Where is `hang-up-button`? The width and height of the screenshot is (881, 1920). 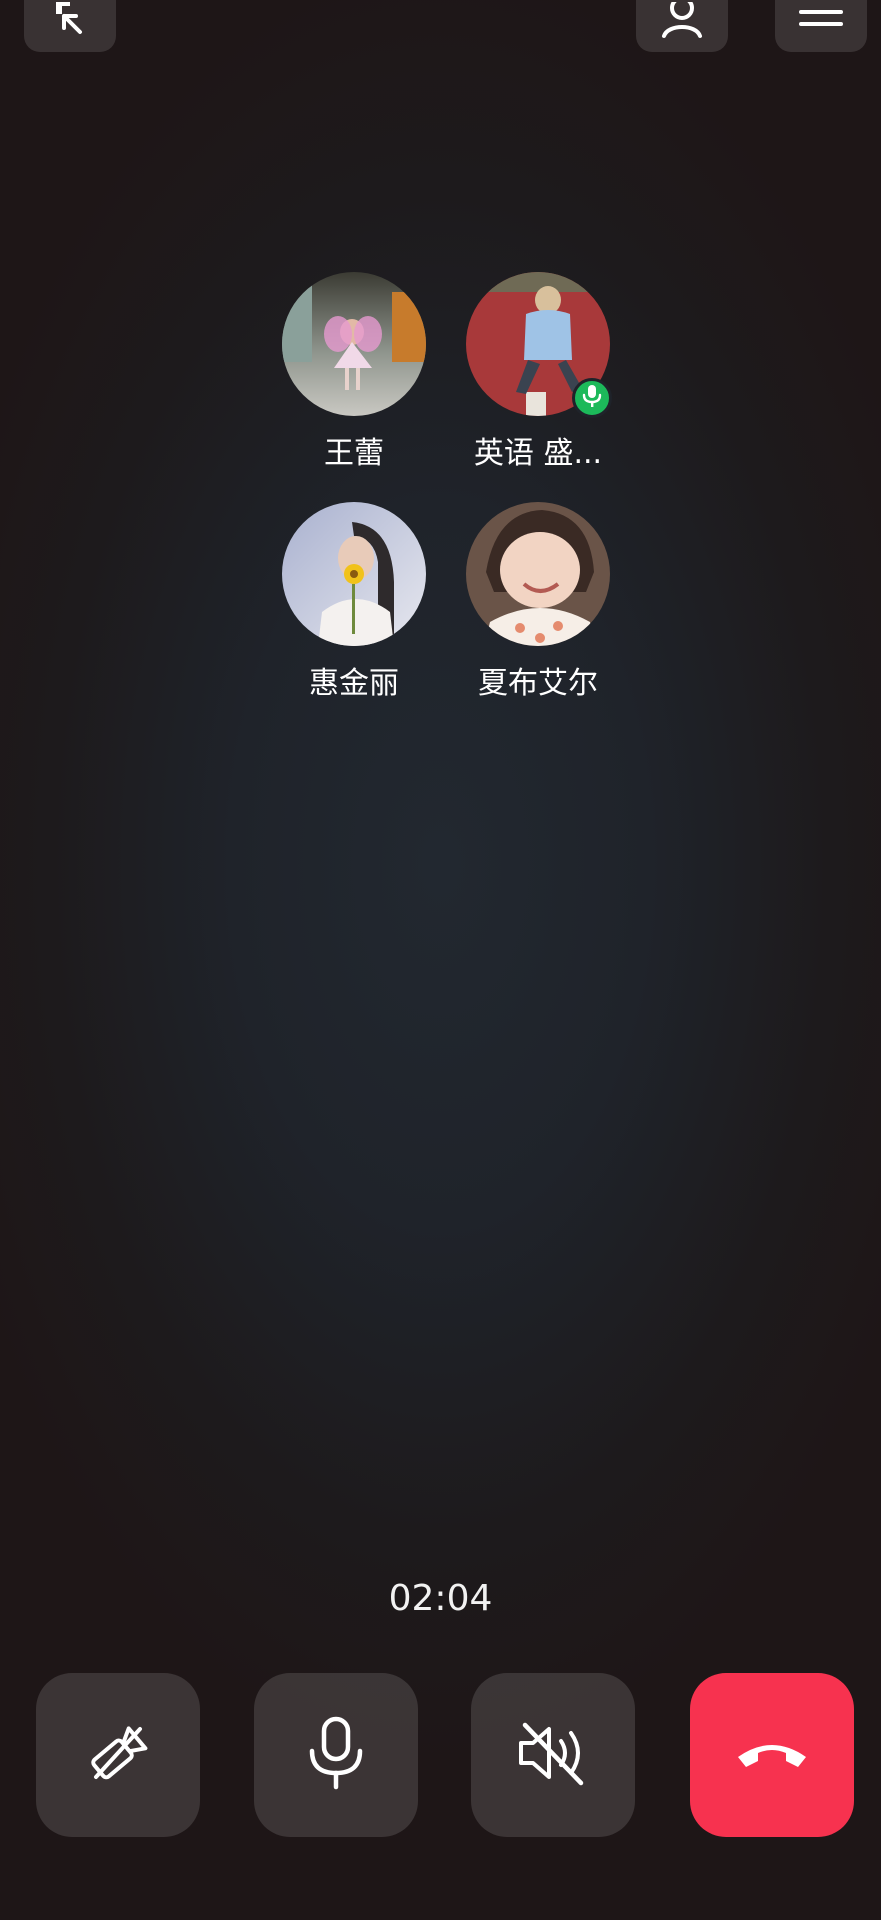 hang-up-button is located at coordinates (772, 1755).